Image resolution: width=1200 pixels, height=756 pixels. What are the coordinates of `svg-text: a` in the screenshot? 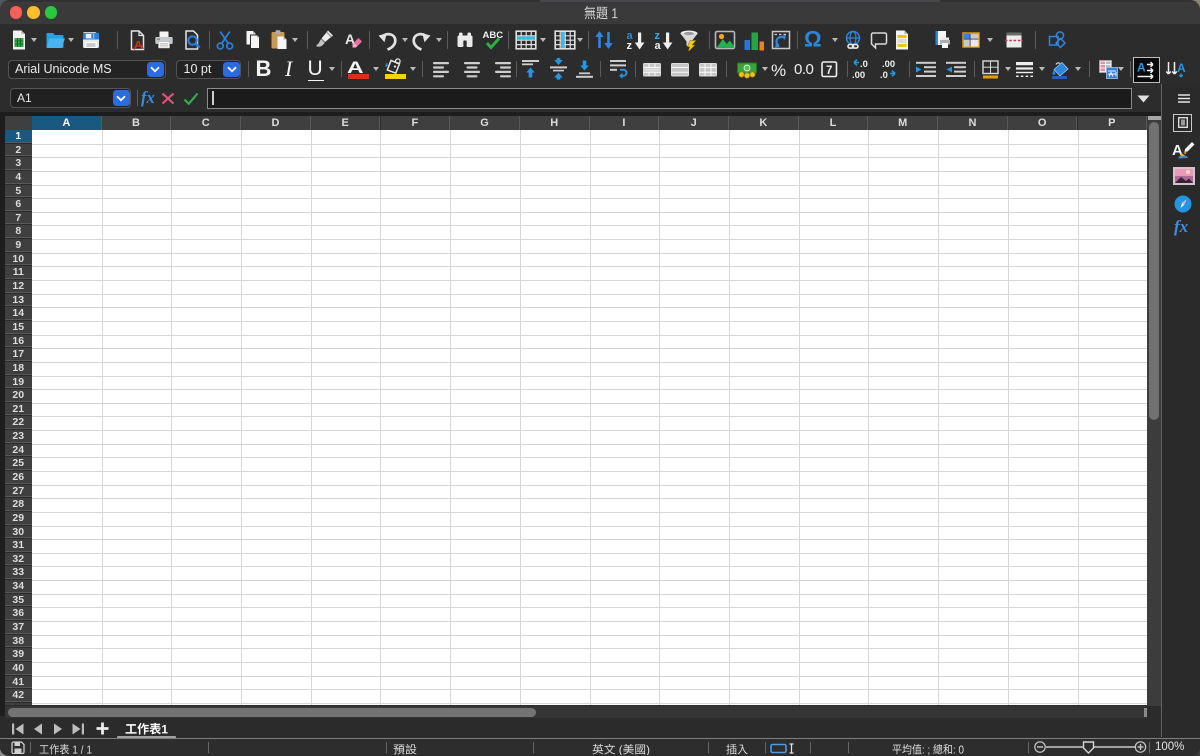 It's located at (657, 45).